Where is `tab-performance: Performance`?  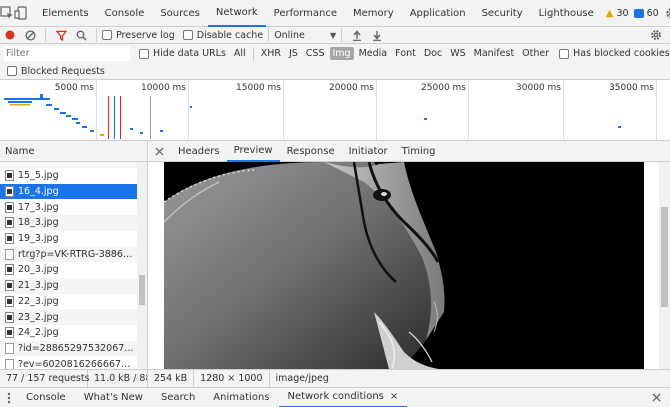
tab-performance: Performance is located at coordinates (305, 13).